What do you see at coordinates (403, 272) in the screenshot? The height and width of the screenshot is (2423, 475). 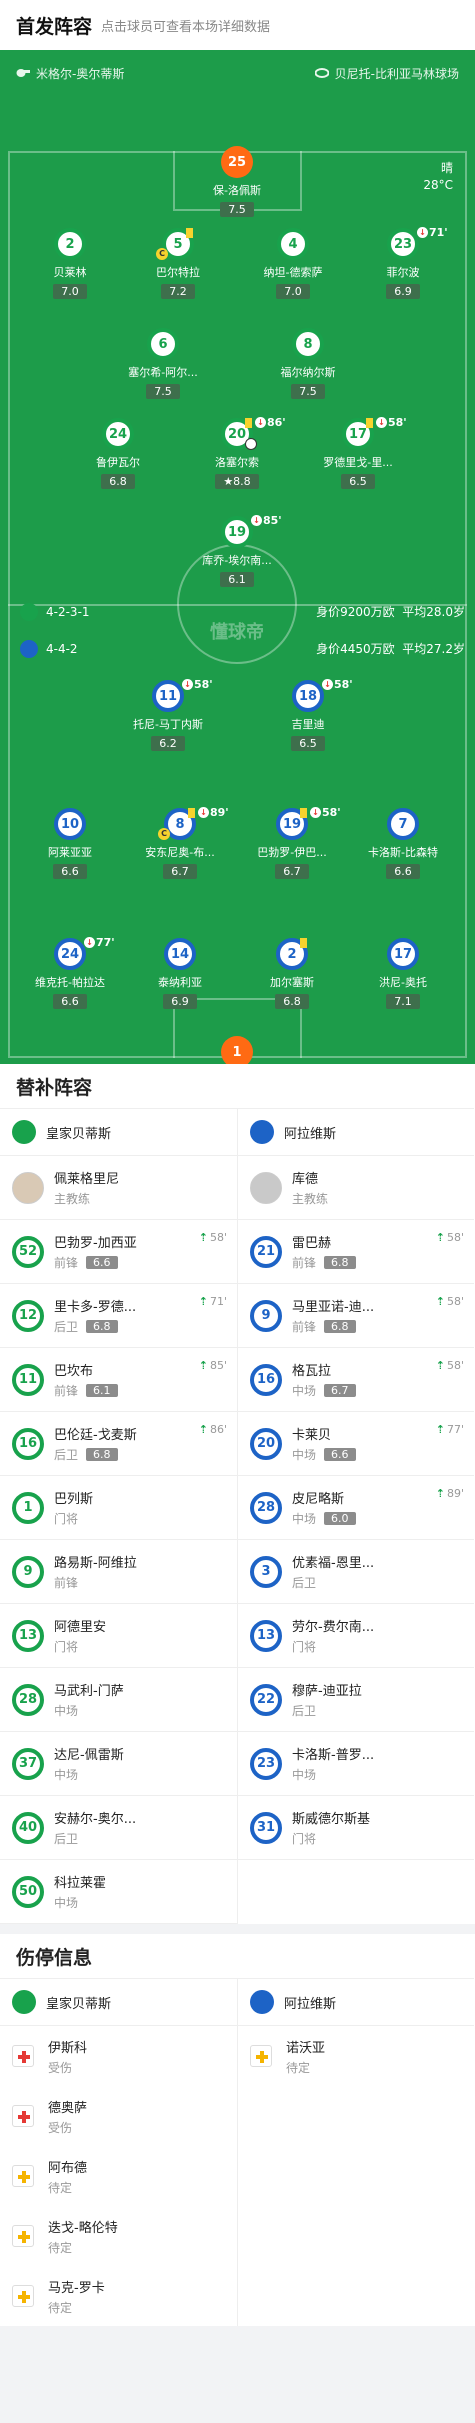 I see `player-name: 菲尔波` at bounding box center [403, 272].